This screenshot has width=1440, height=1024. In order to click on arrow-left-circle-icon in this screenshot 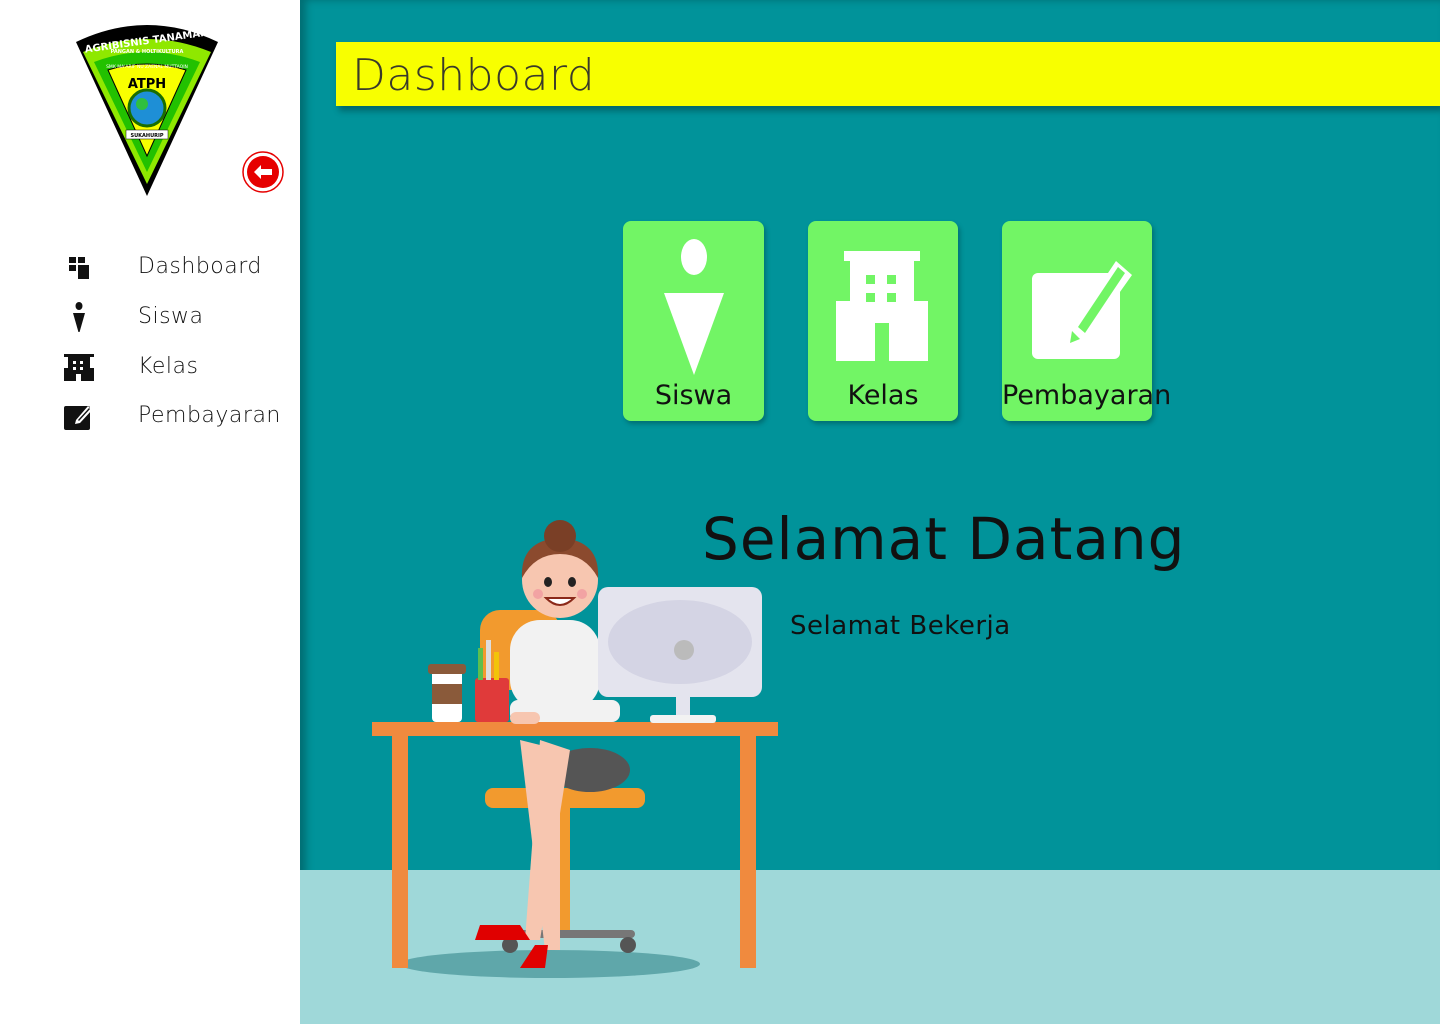, I will do `click(263, 172)`.